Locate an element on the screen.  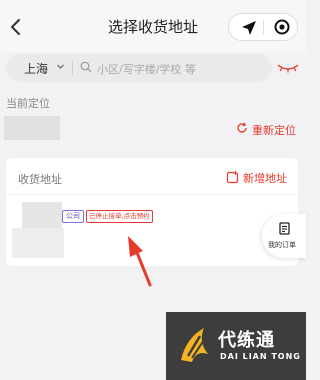
order-list-icon is located at coordinates (284, 228).